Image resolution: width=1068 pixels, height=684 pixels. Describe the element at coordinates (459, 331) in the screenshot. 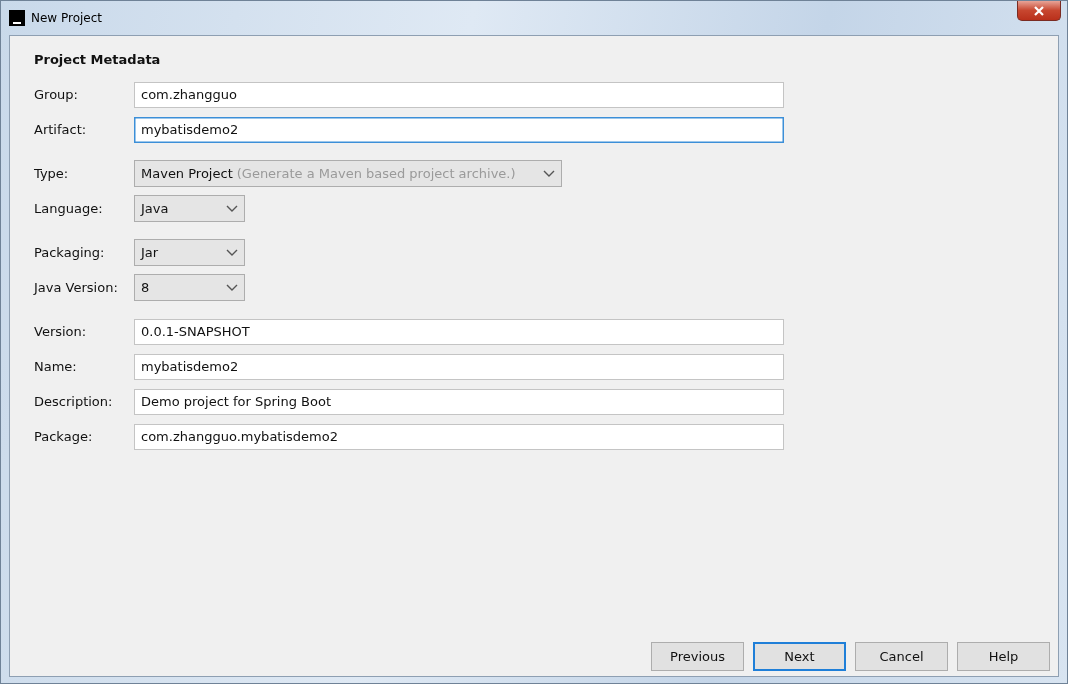

I see `text-field: 0.0.1-SNAPSHOT` at that location.